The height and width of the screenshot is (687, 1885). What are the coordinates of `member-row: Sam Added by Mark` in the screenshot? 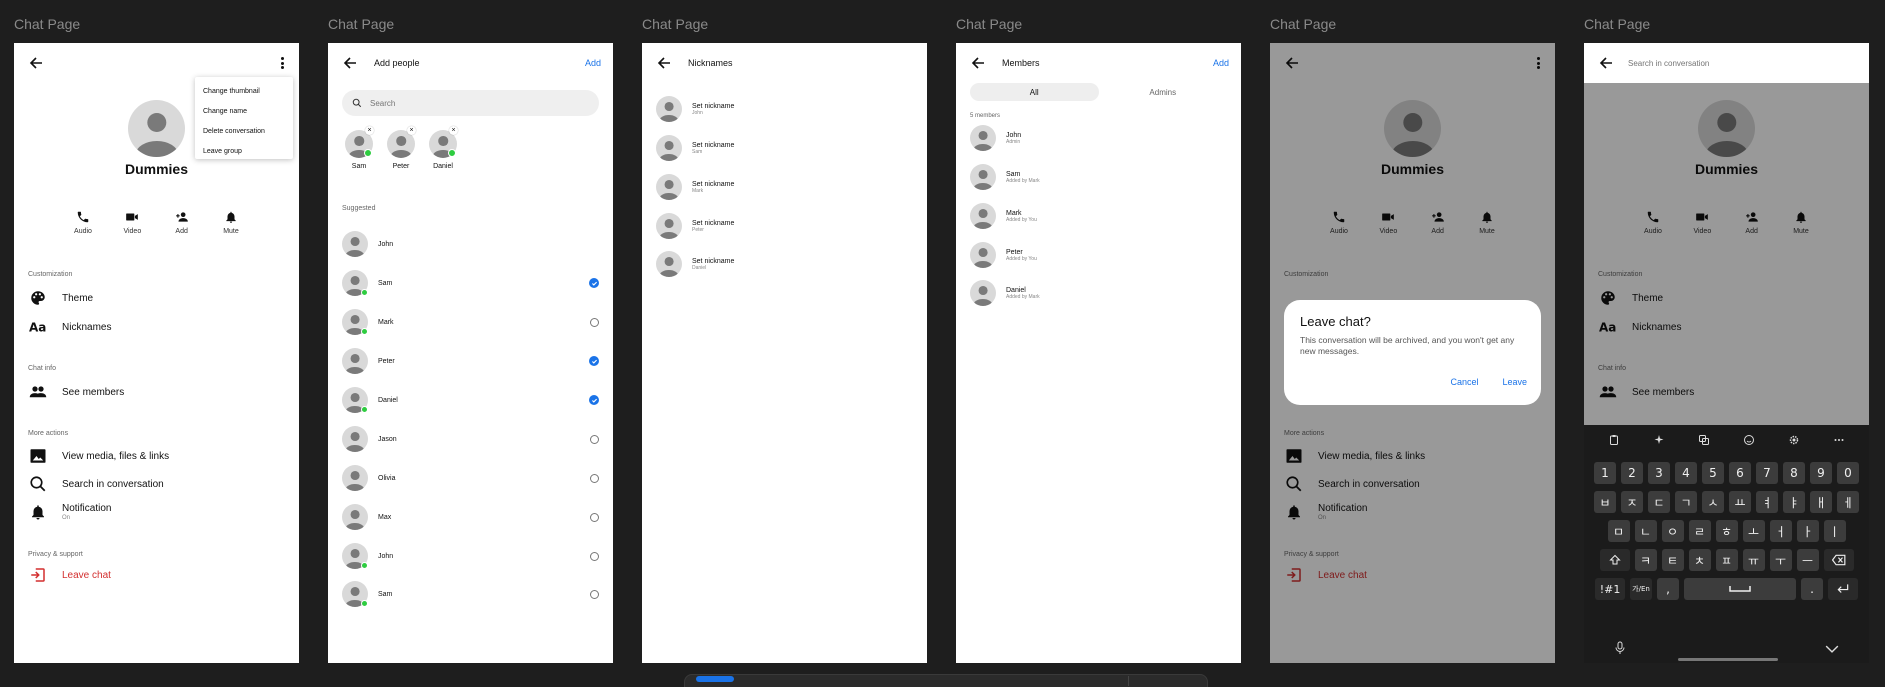 It's located at (1098, 177).